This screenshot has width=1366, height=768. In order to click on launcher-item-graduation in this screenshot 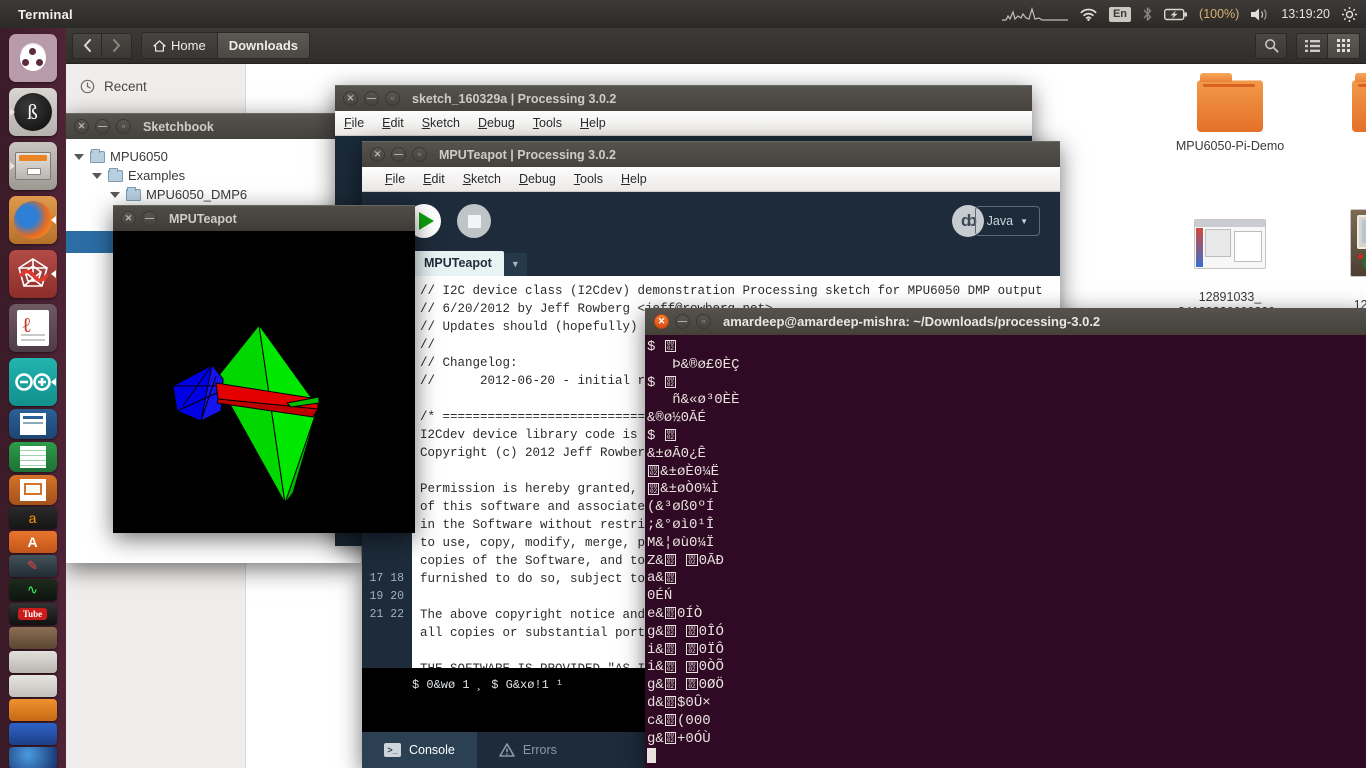, I will do `click(32, 734)`.